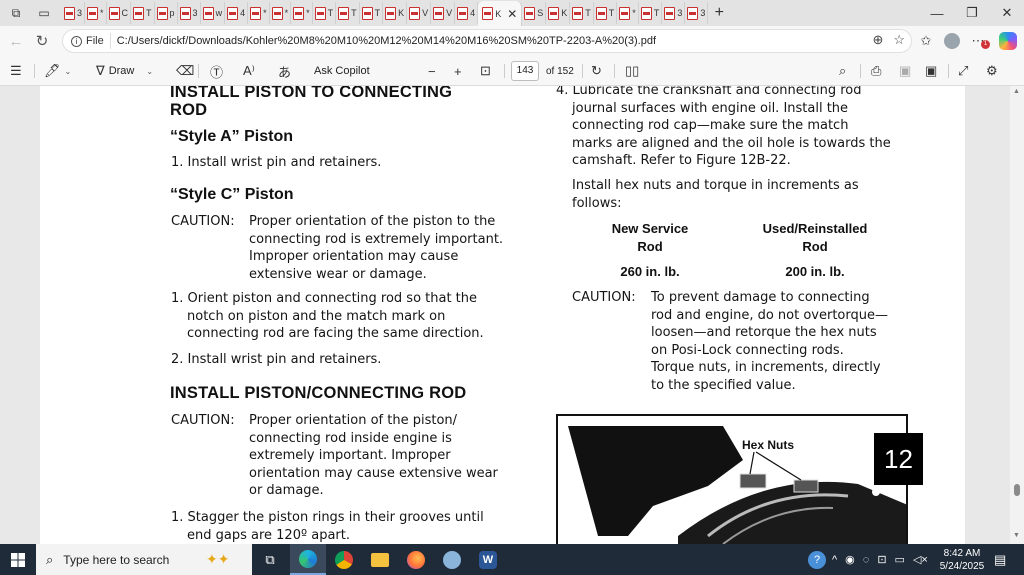  Describe the element at coordinates (876, 71) in the screenshot. I see `print-button: ⎙` at that location.